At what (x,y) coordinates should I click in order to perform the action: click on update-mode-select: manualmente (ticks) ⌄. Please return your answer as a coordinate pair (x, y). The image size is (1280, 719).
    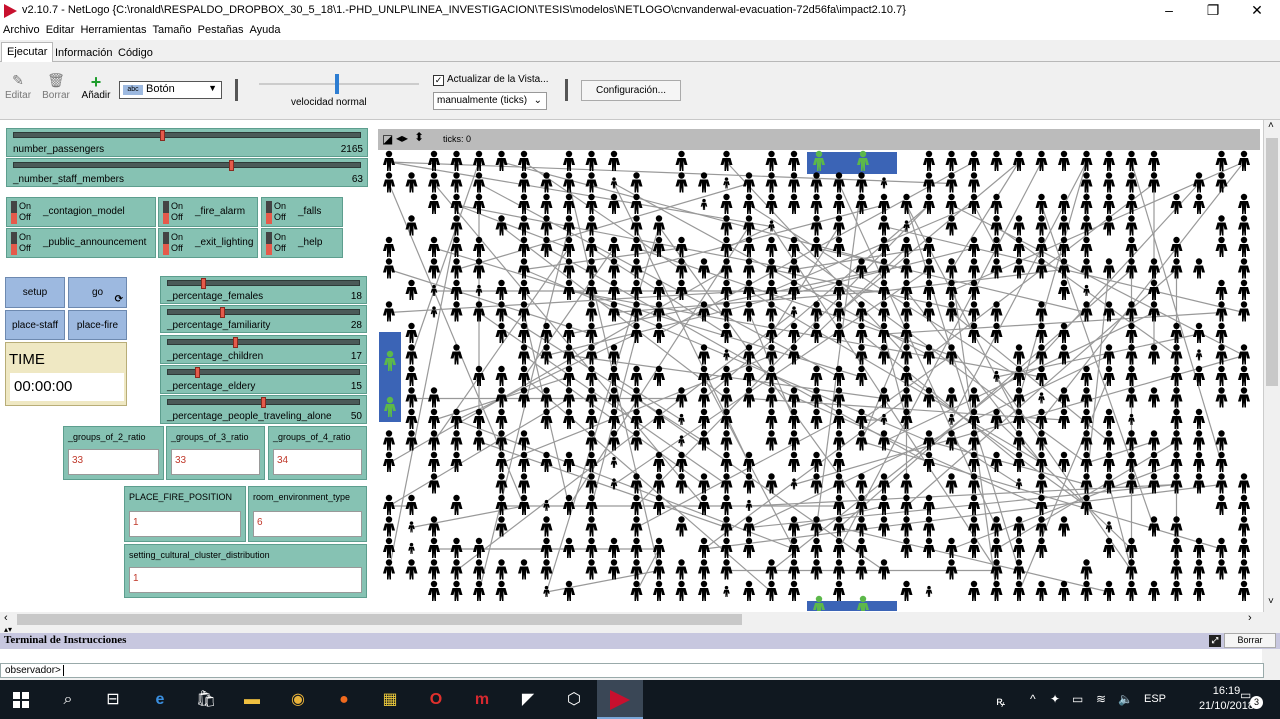
    Looking at the image, I should click on (490, 101).